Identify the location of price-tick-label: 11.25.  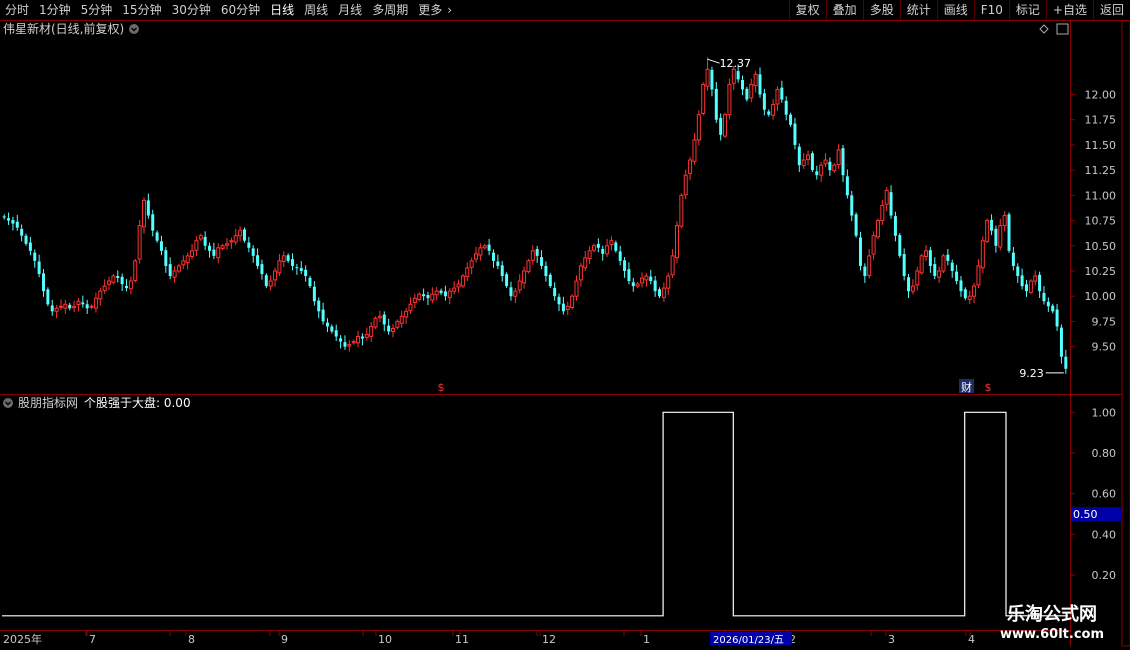
(1101, 170).